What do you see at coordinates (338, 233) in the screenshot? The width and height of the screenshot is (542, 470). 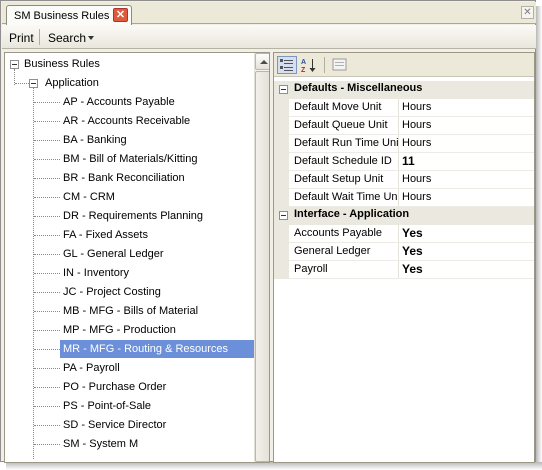 I see `property-name: Accounts Payable` at bounding box center [338, 233].